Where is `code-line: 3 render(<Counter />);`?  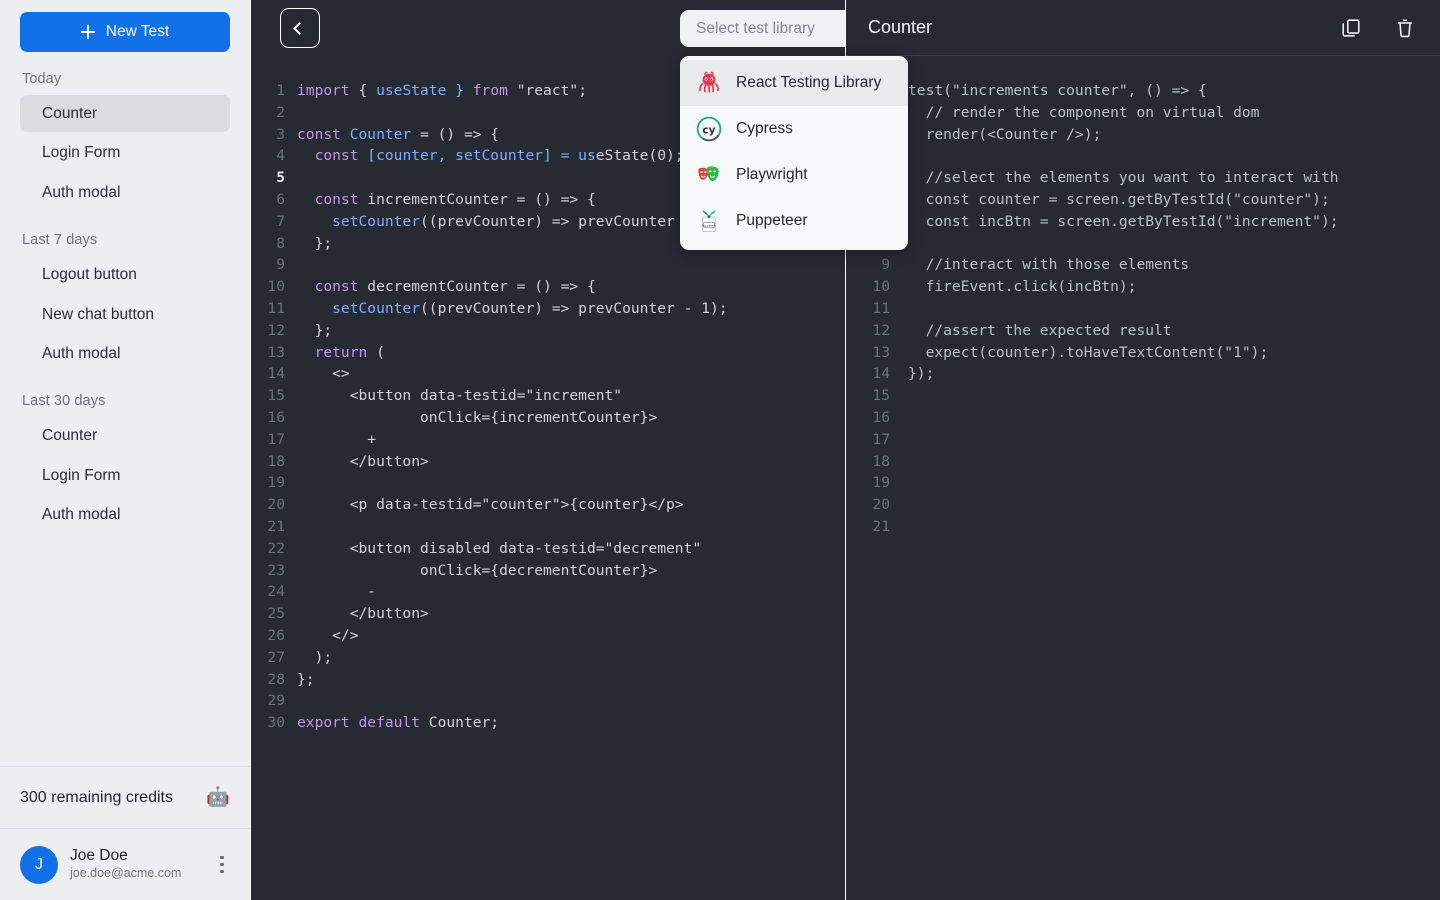 code-line: 3 render(<Counter />); is located at coordinates (1143, 135).